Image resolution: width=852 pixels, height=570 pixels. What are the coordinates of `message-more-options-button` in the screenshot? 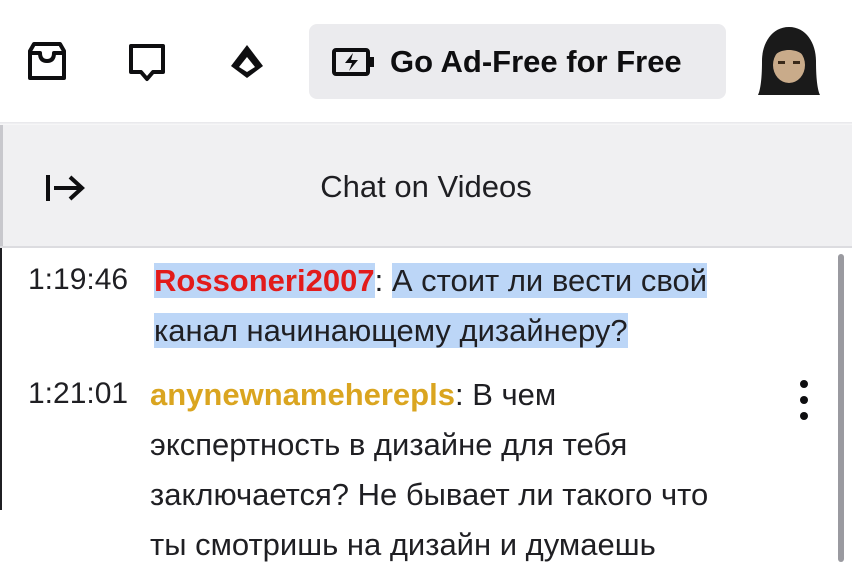 It's located at (804, 400).